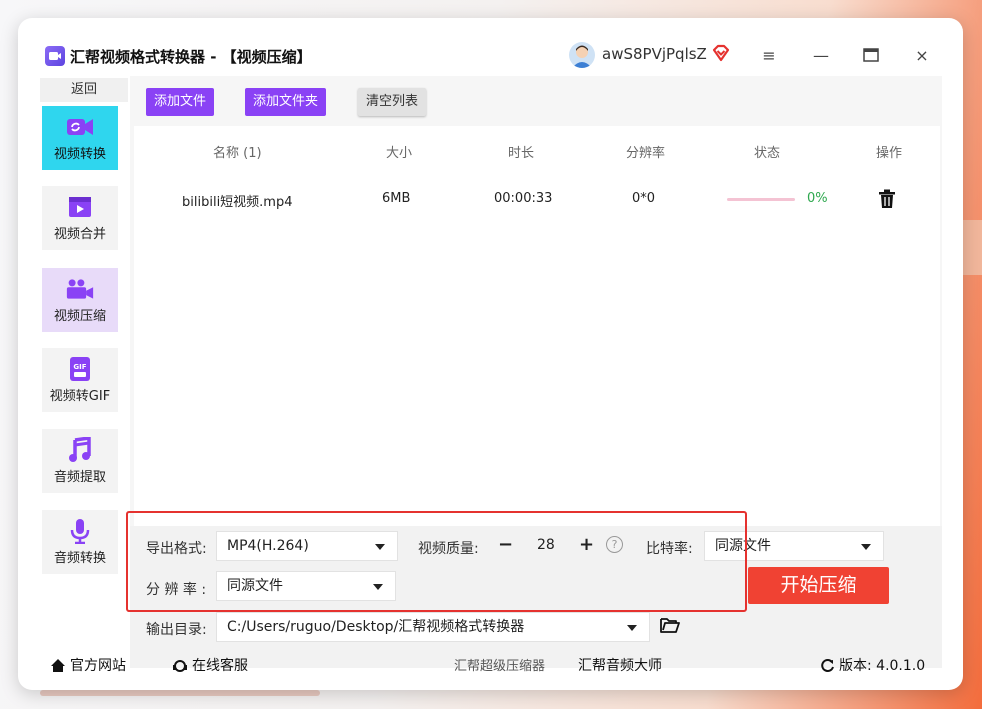 The image size is (982, 709). What do you see at coordinates (889, 153) in the screenshot?
I see `column-header-actions: 操作` at bounding box center [889, 153].